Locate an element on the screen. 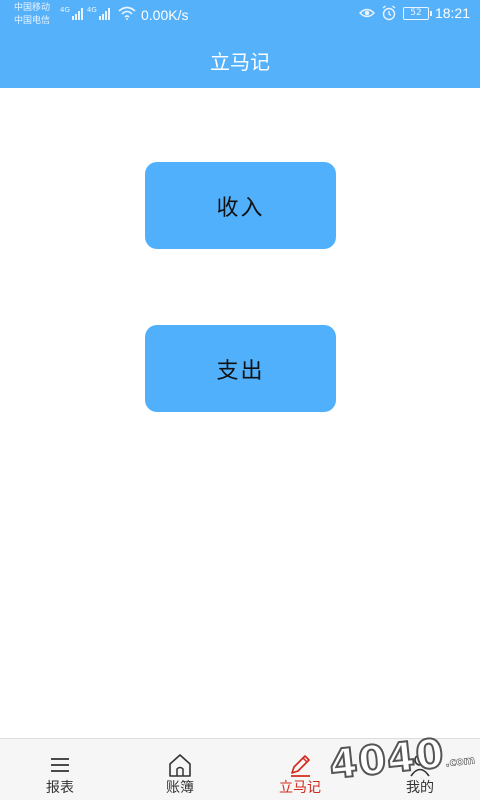  battery-icon: 52 is located at coordinates (417, 13).